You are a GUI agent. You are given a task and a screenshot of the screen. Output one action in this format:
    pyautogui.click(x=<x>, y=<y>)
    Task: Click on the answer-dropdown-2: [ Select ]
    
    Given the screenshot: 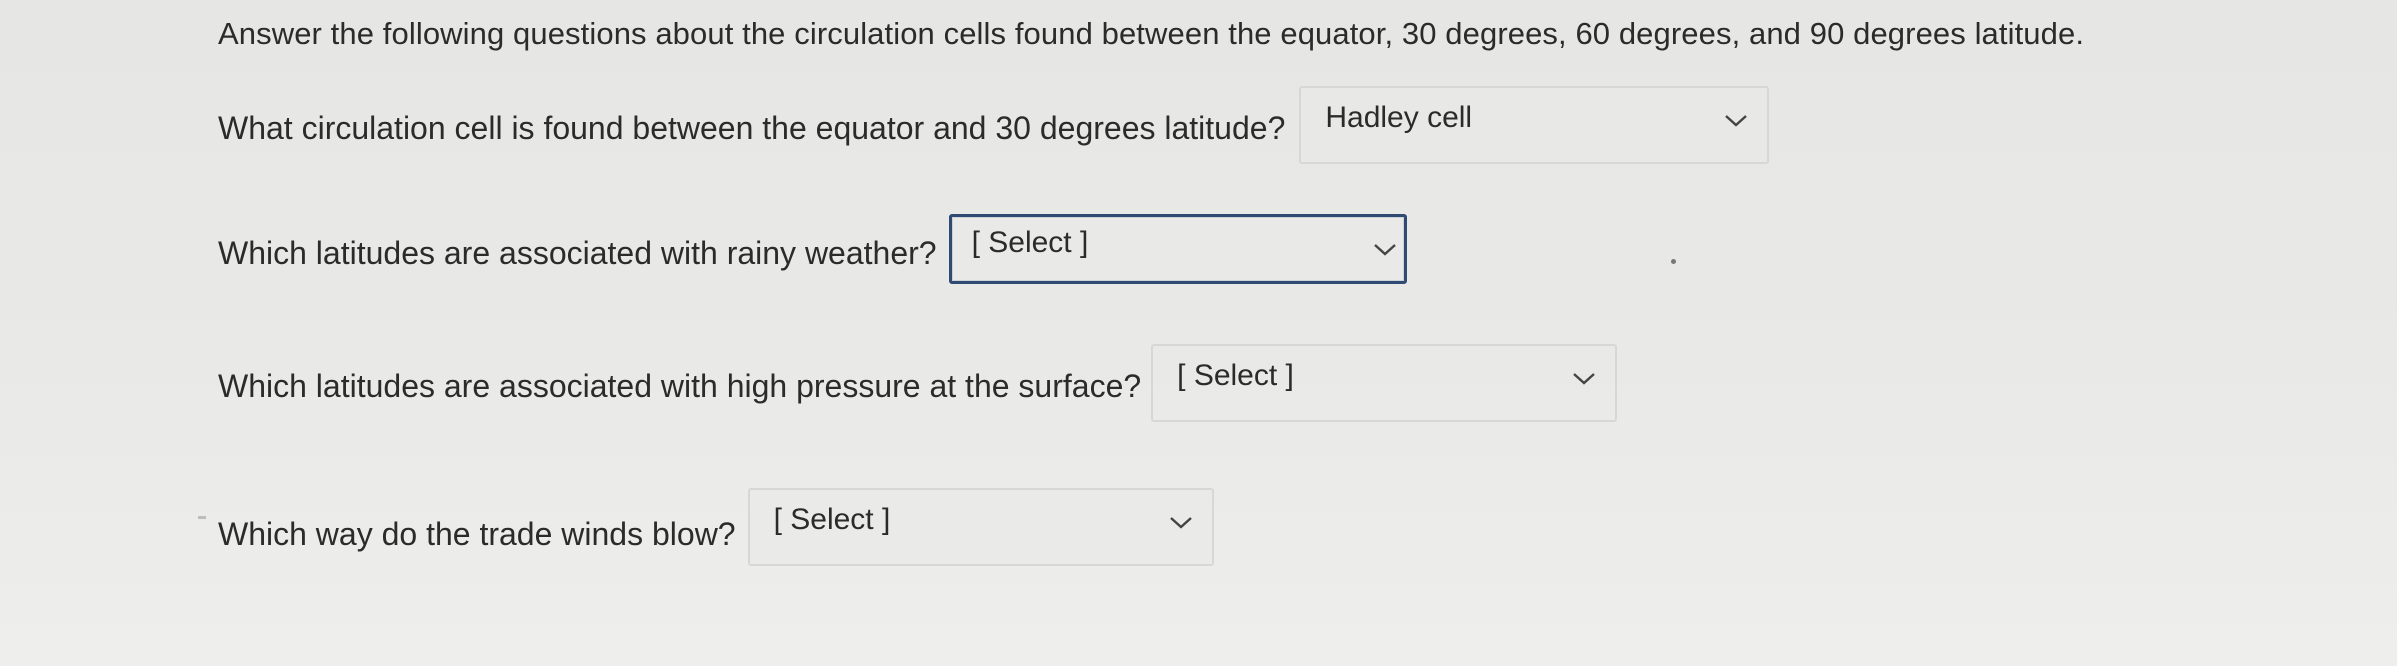 What is the action you would take?
    pyautogui.click(x=1177, y=249)
    